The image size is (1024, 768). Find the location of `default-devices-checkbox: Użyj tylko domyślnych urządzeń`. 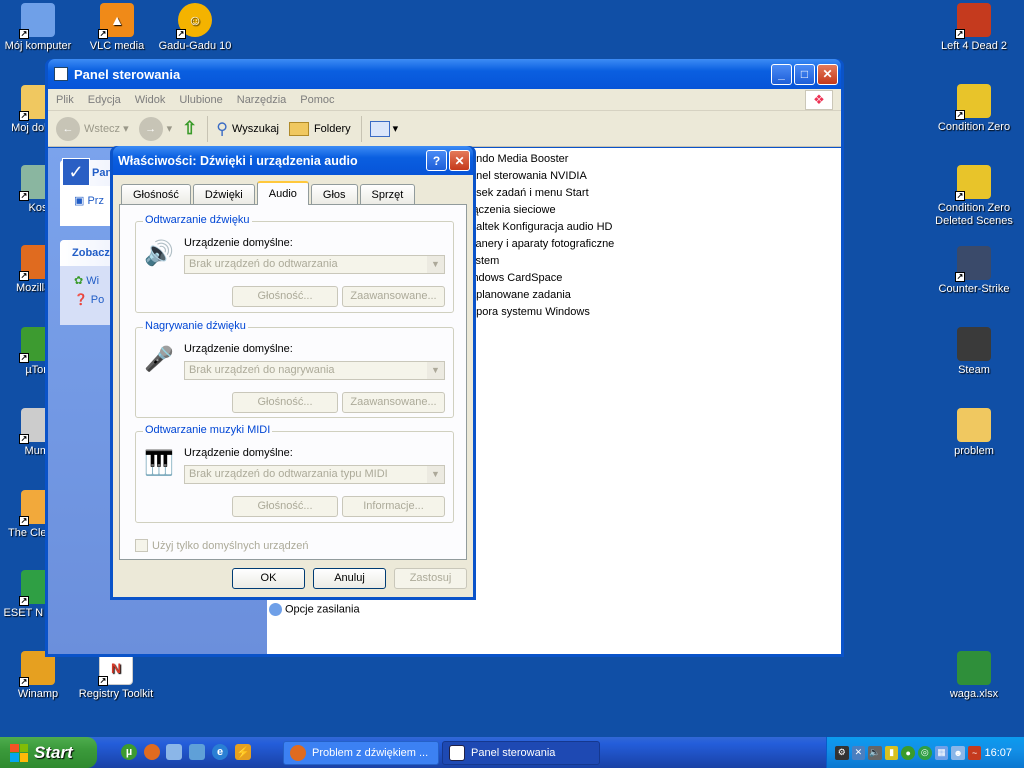

default-devices-checkbox: Użyj tylko domyślnych urządzeń is located at coordinates (222, 545).